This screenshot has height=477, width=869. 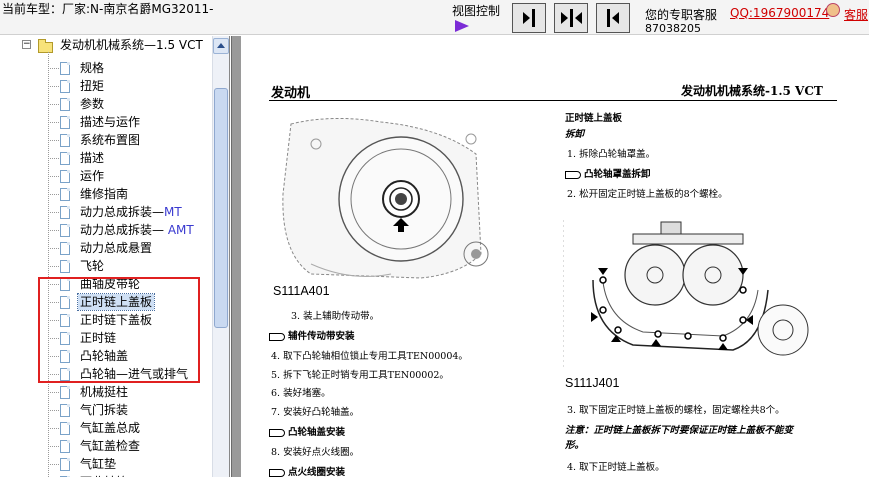 What do you see at coordinates (104, 392) in the screenshot?
I see `tree-item: 机械挺柱` at bounding box center [104, 392].